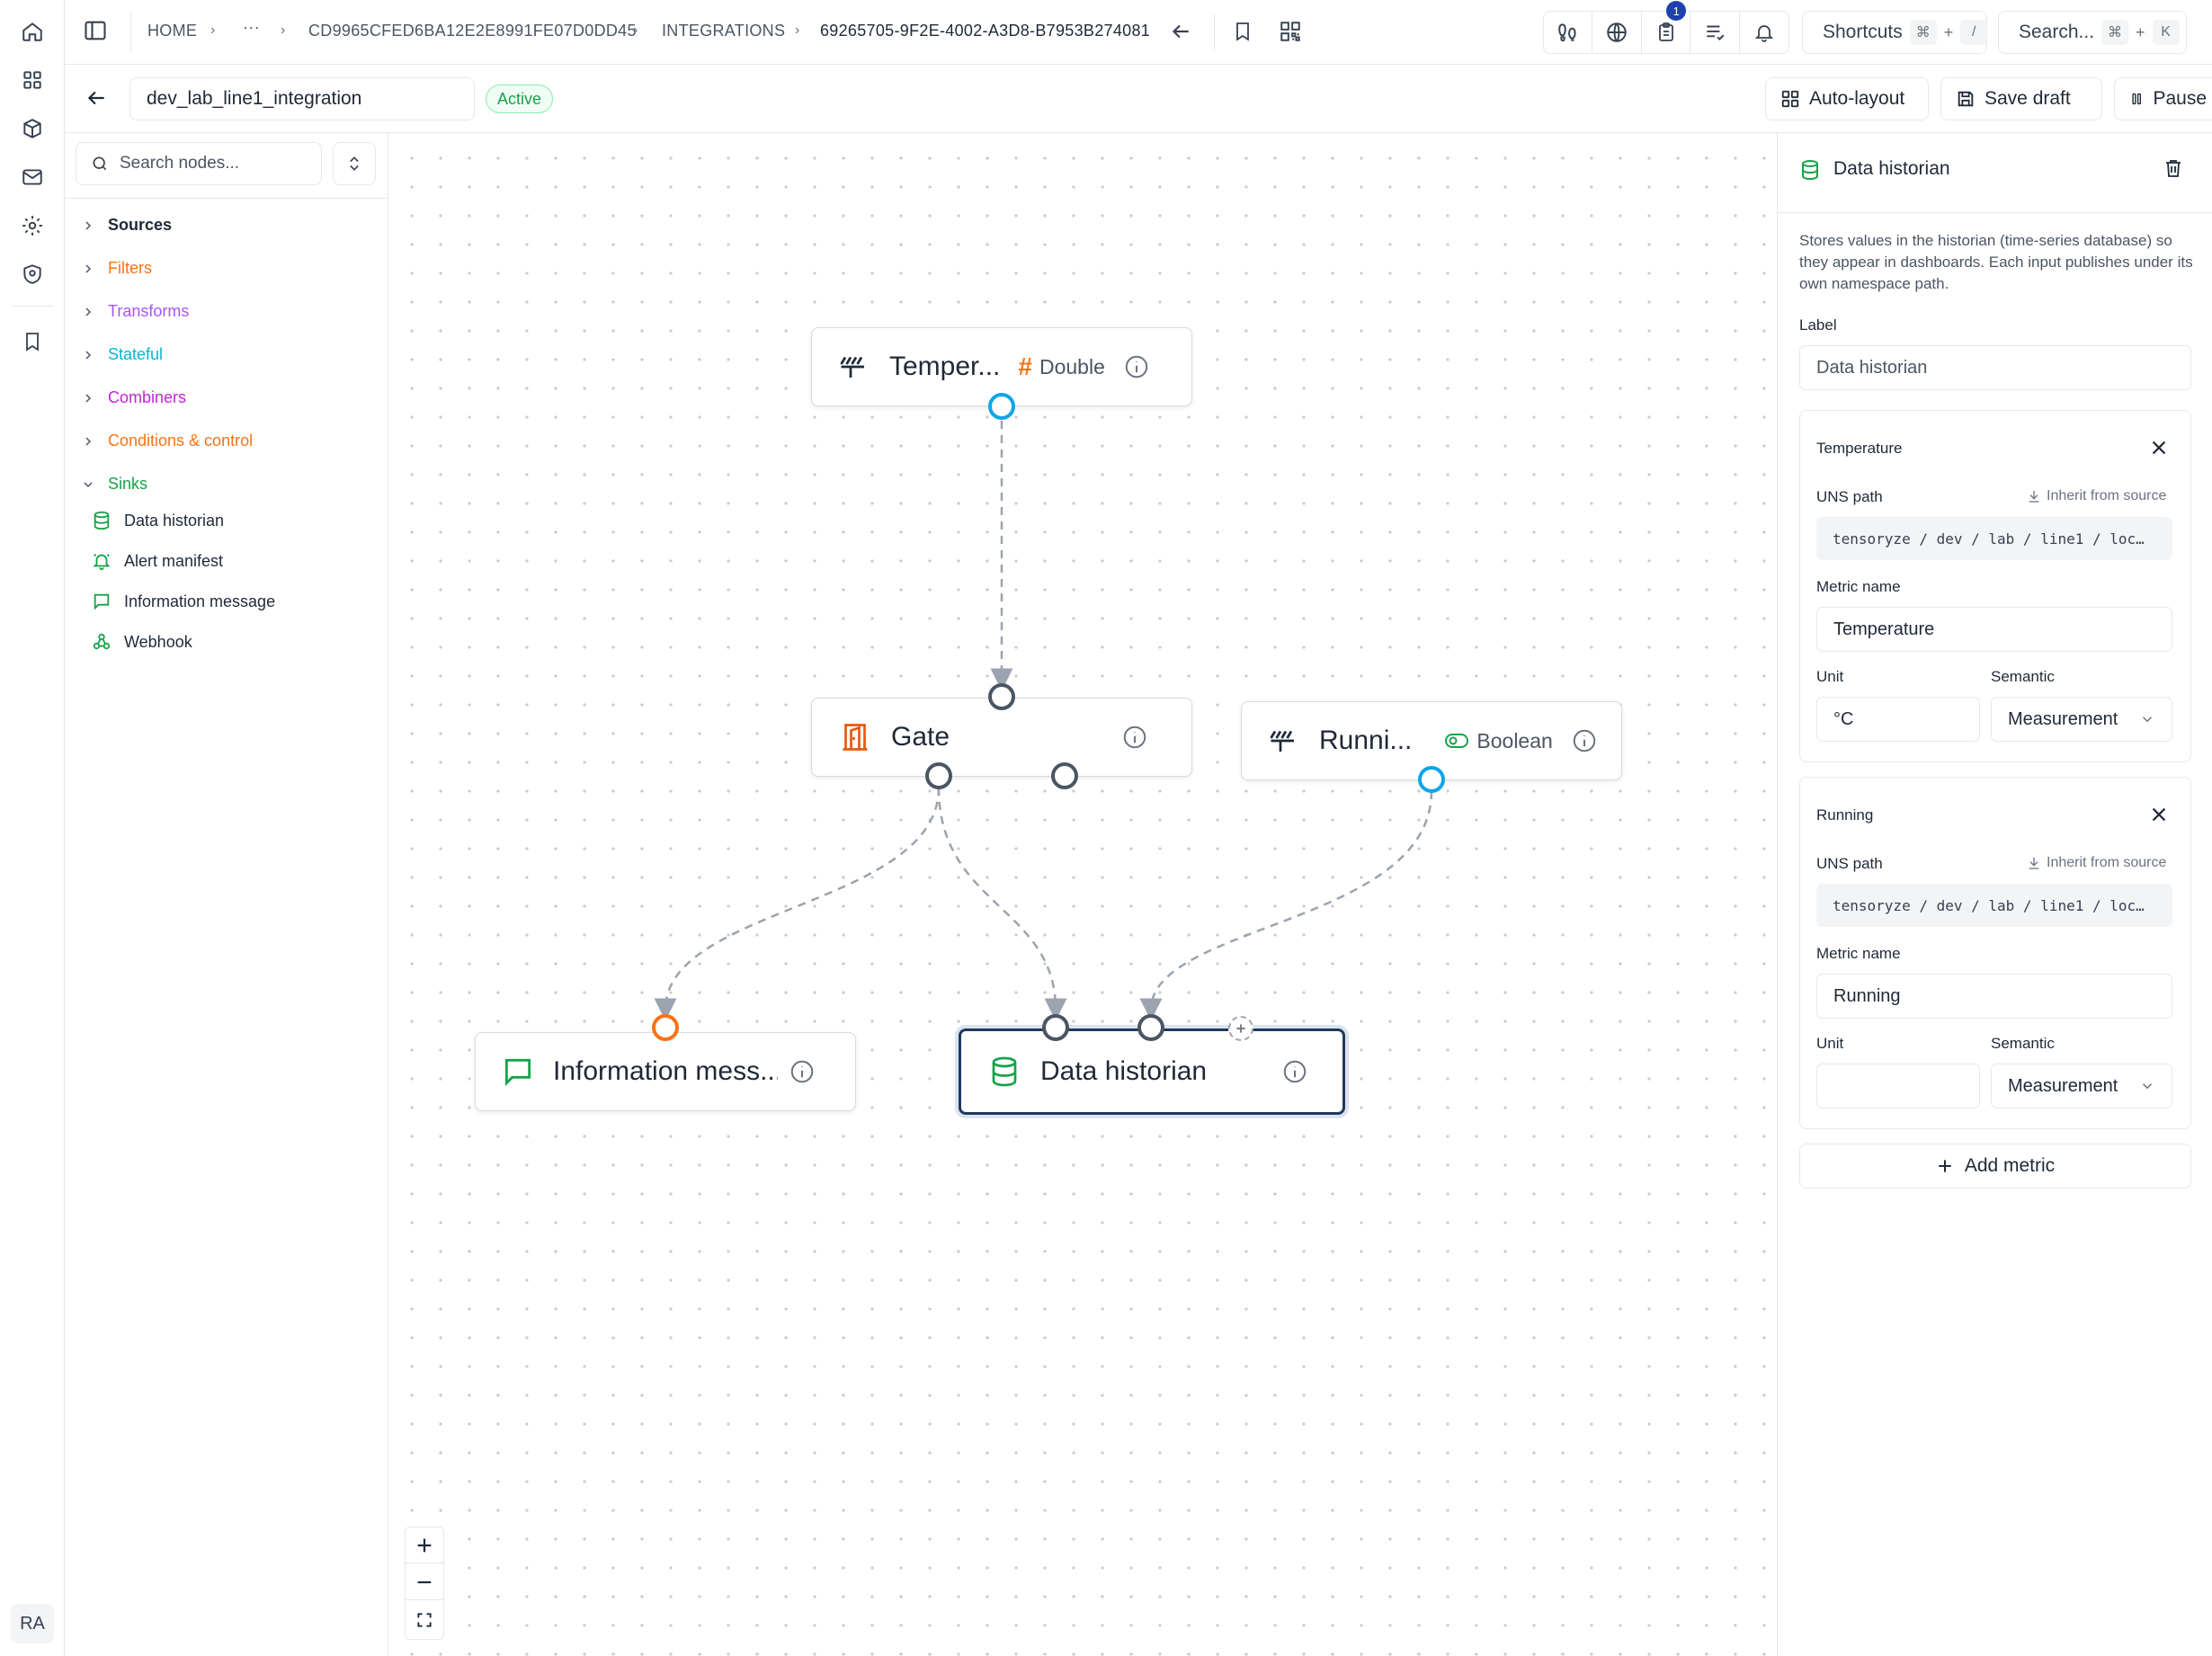 This screenshot has height=1656, width=2212. Describe the element at coordinates (174, 560) in the screenshot. I see `sink-label: Alert manifest` at that location.